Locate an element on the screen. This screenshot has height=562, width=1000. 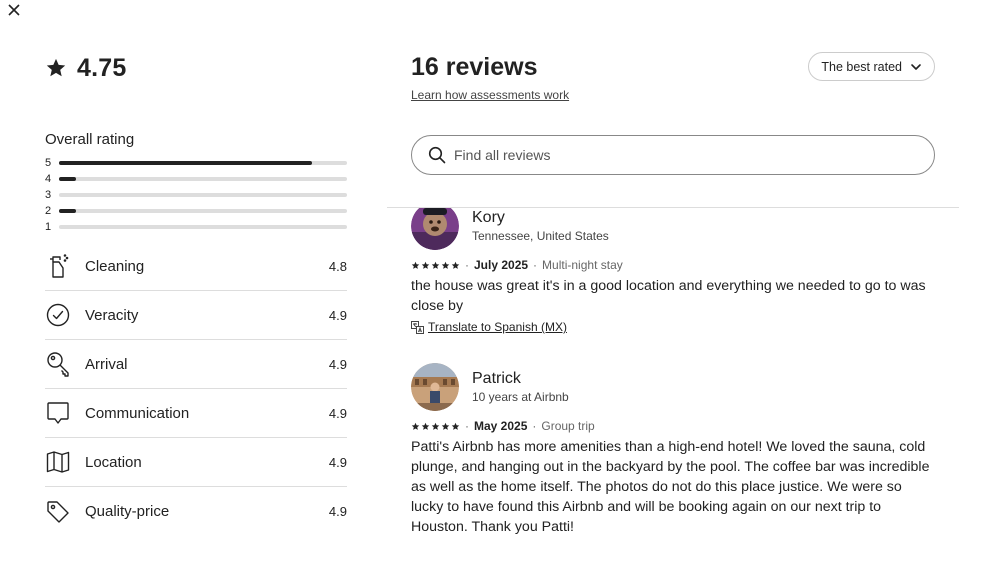
reviewer-name: Patrick is located at coordinates (520, 379).